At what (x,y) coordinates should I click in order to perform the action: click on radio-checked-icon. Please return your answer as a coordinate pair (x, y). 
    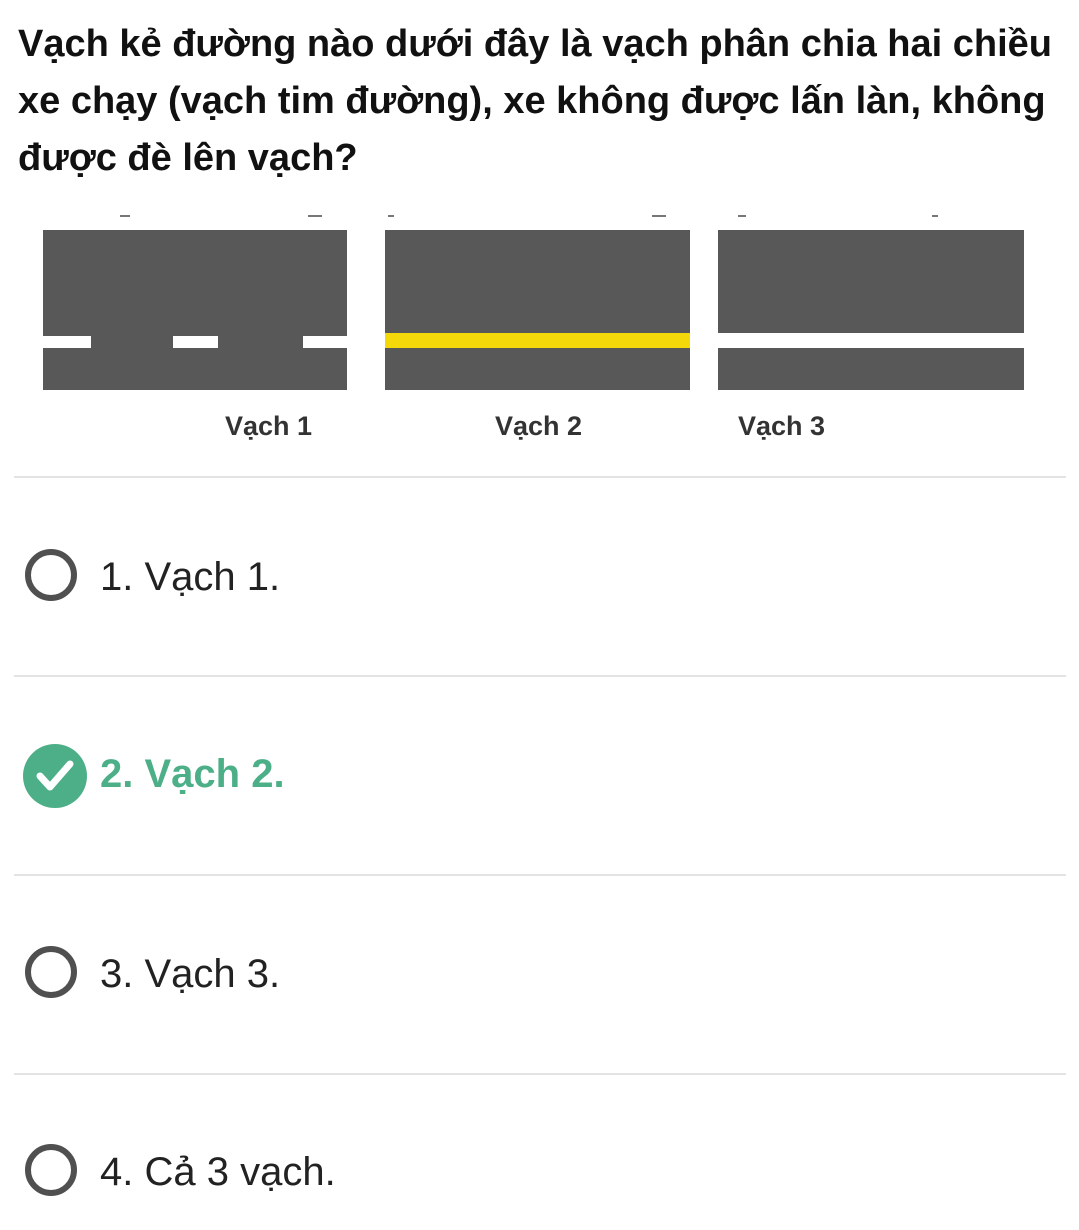
    Looking at the image, I should click on (55, 776).